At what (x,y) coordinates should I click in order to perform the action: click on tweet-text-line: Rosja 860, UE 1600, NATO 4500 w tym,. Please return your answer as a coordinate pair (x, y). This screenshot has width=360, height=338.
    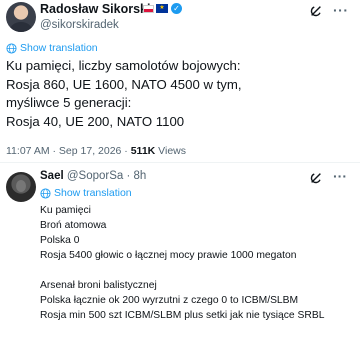
    Looking at the image, I should click on (124, 84).